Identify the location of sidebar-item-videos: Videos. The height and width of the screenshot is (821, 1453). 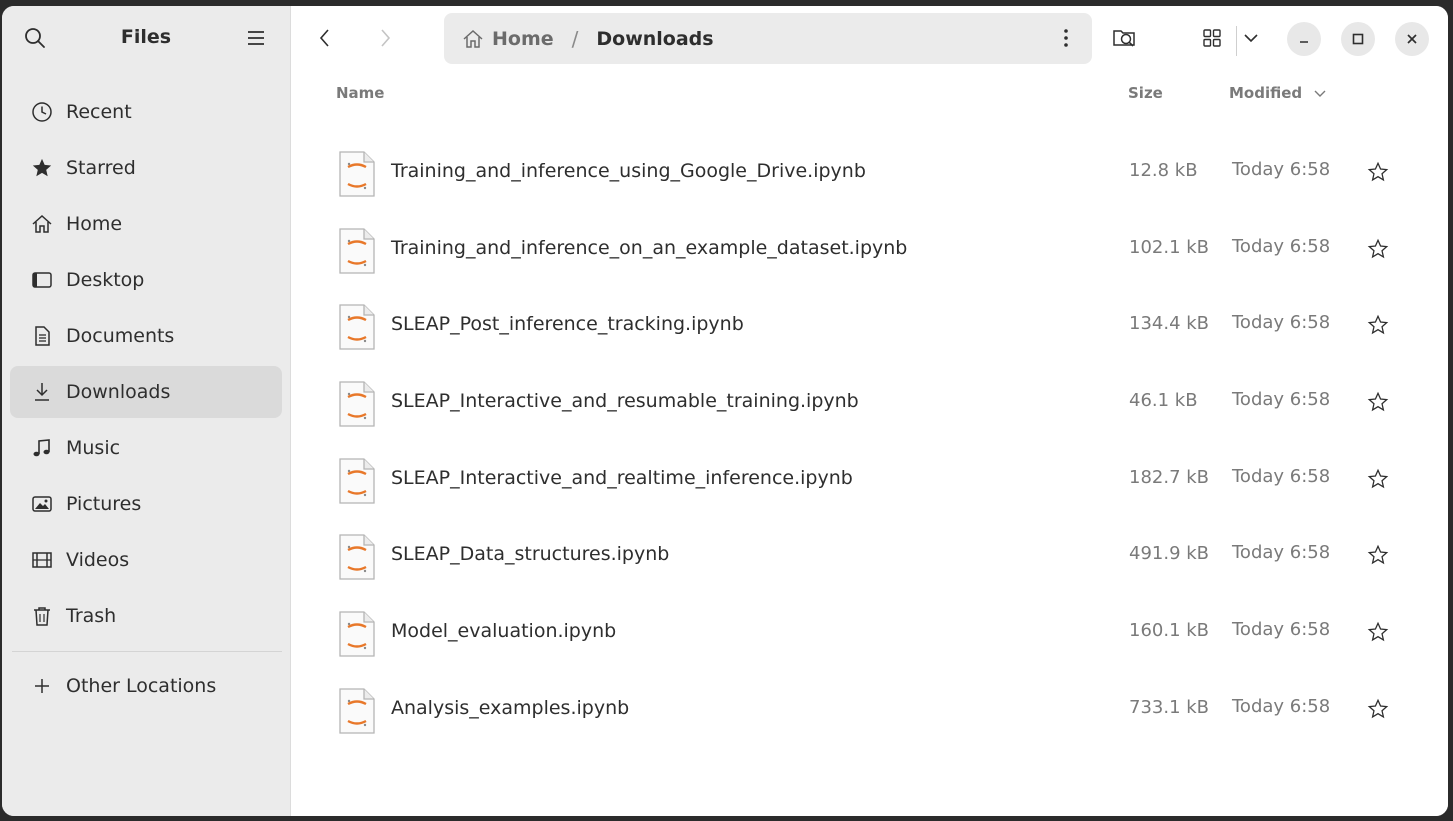
(146, 560).